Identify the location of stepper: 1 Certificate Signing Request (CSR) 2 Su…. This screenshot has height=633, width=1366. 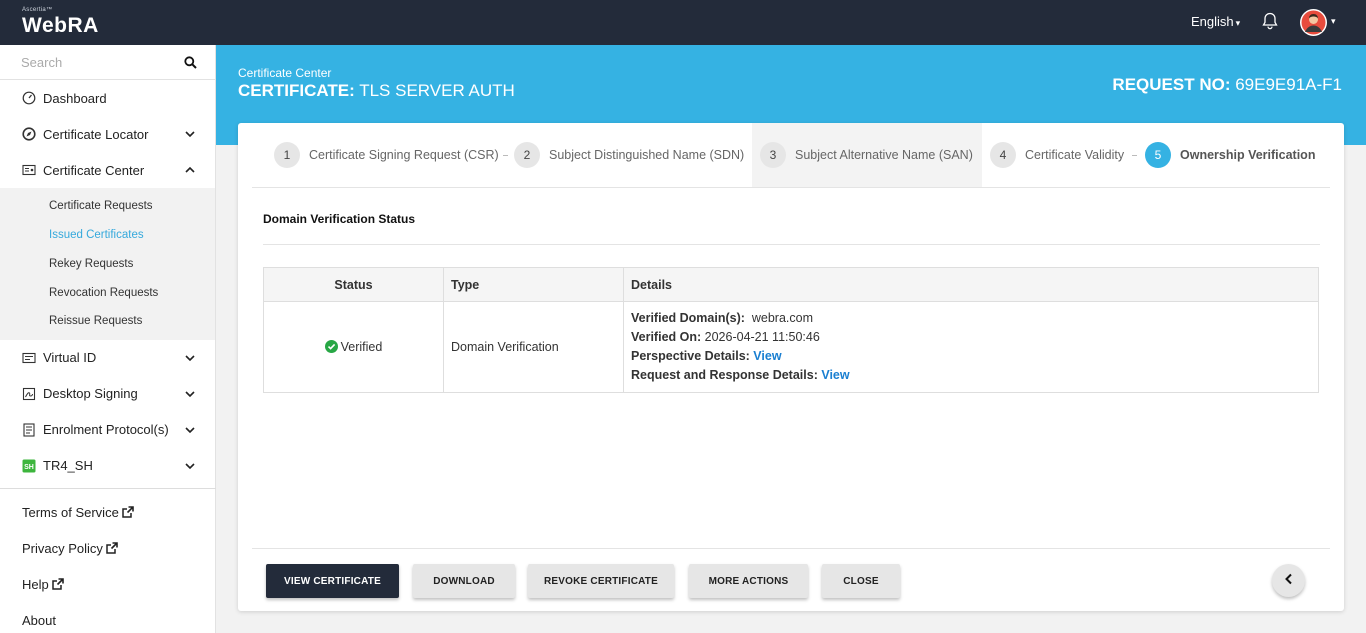
(791, 155).